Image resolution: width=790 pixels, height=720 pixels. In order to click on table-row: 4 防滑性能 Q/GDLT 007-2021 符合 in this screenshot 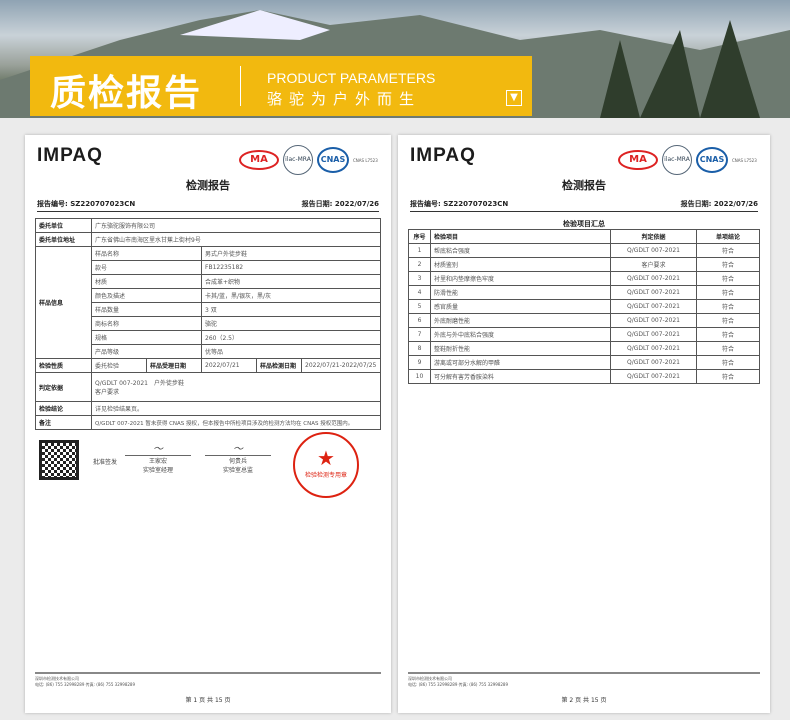, I will do `click(584, 292)`.